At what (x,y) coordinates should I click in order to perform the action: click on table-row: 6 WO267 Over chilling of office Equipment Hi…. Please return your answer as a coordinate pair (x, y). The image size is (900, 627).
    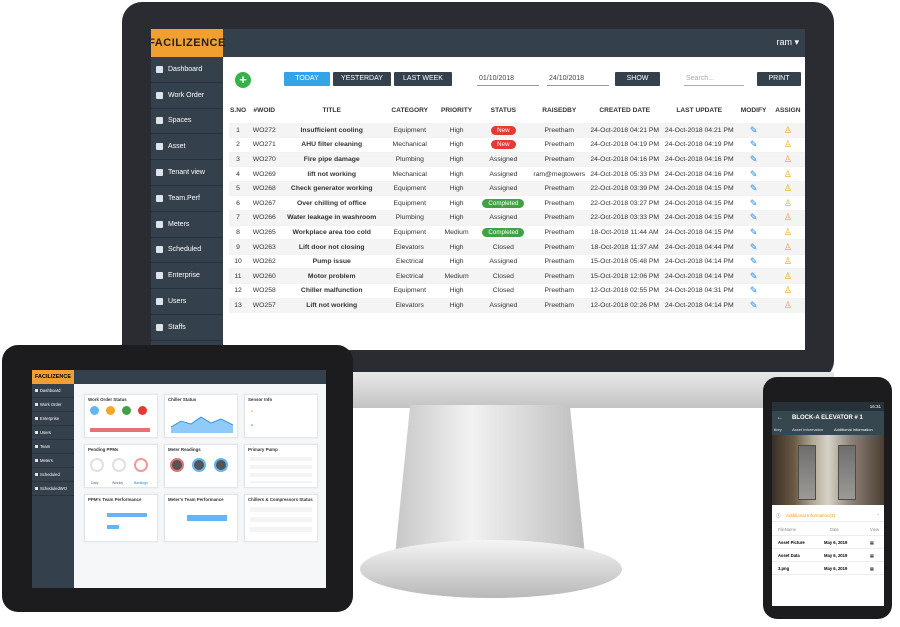
    Looking at the image, I should click on (517, 203).